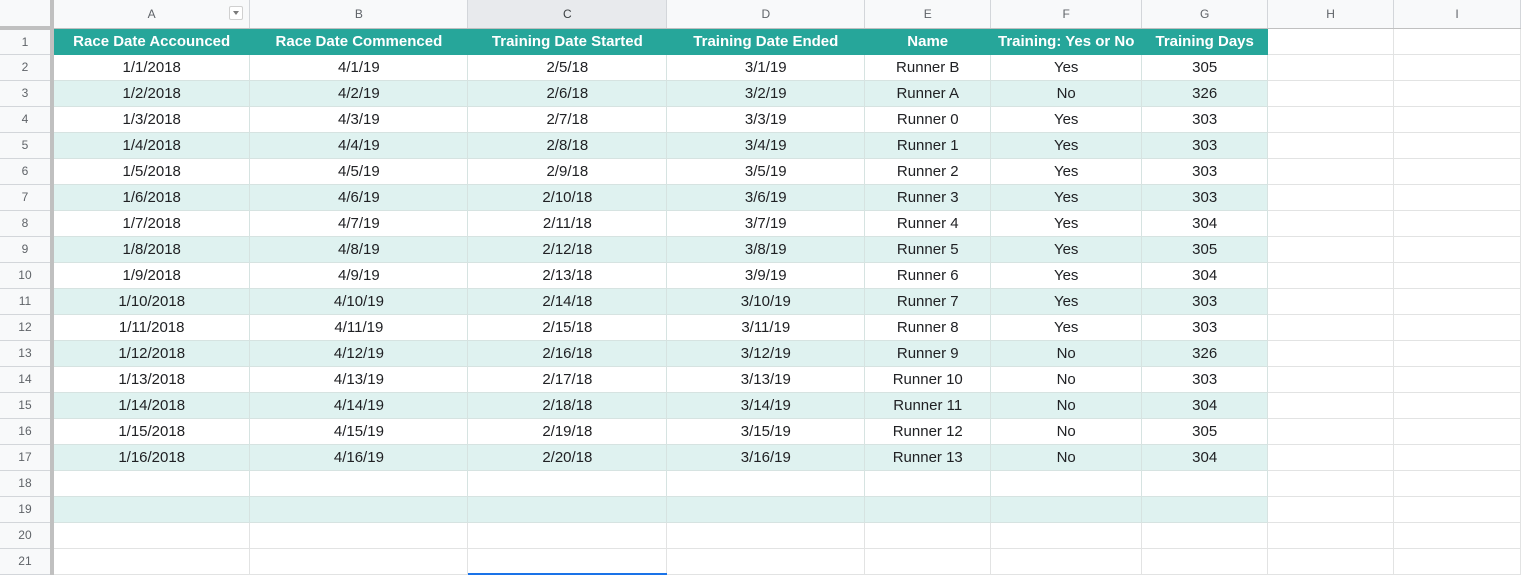 The width and height of the screenshot is (1521, 575). What do you see at coordinates (766, 67) in the screenshot?
I see `cell: 3/1/19` at bounding box center [766, 67].